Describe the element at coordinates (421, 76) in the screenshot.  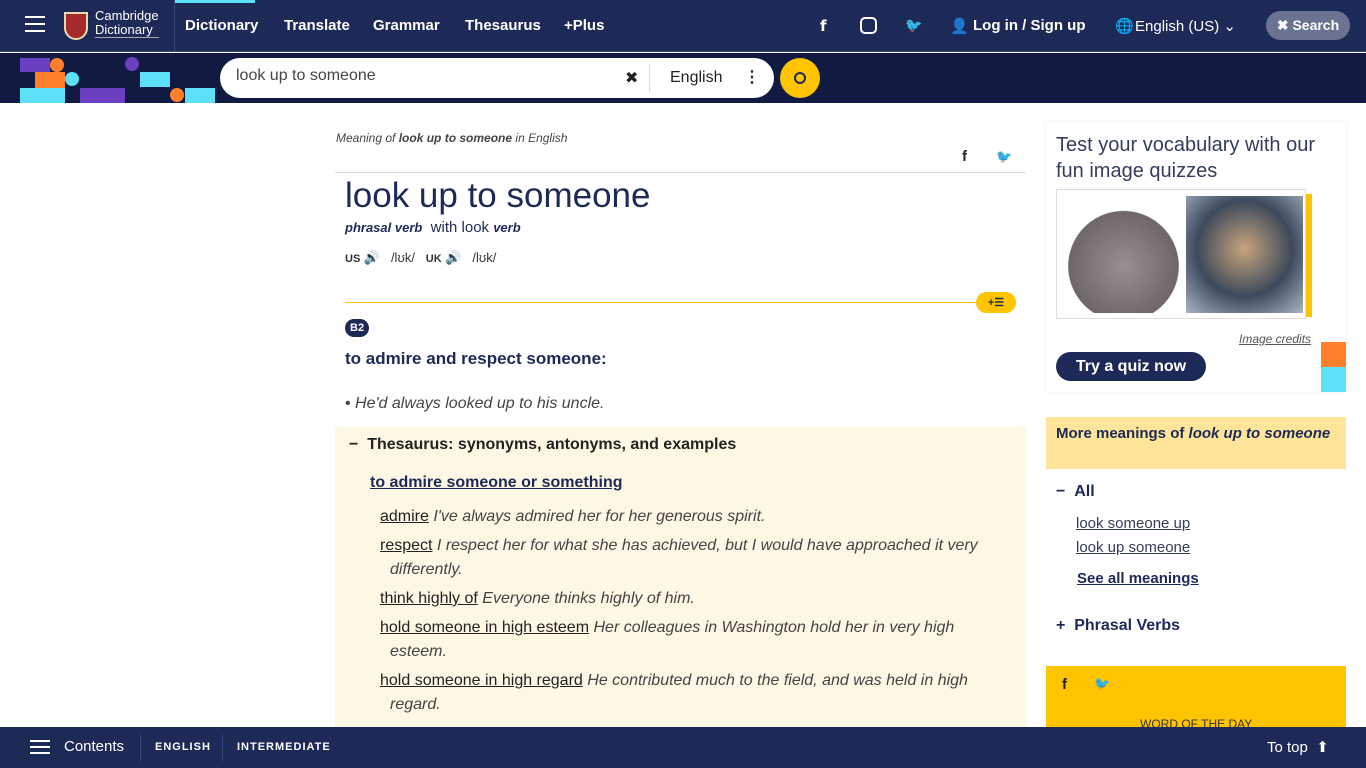
I see `search-input` at that location.